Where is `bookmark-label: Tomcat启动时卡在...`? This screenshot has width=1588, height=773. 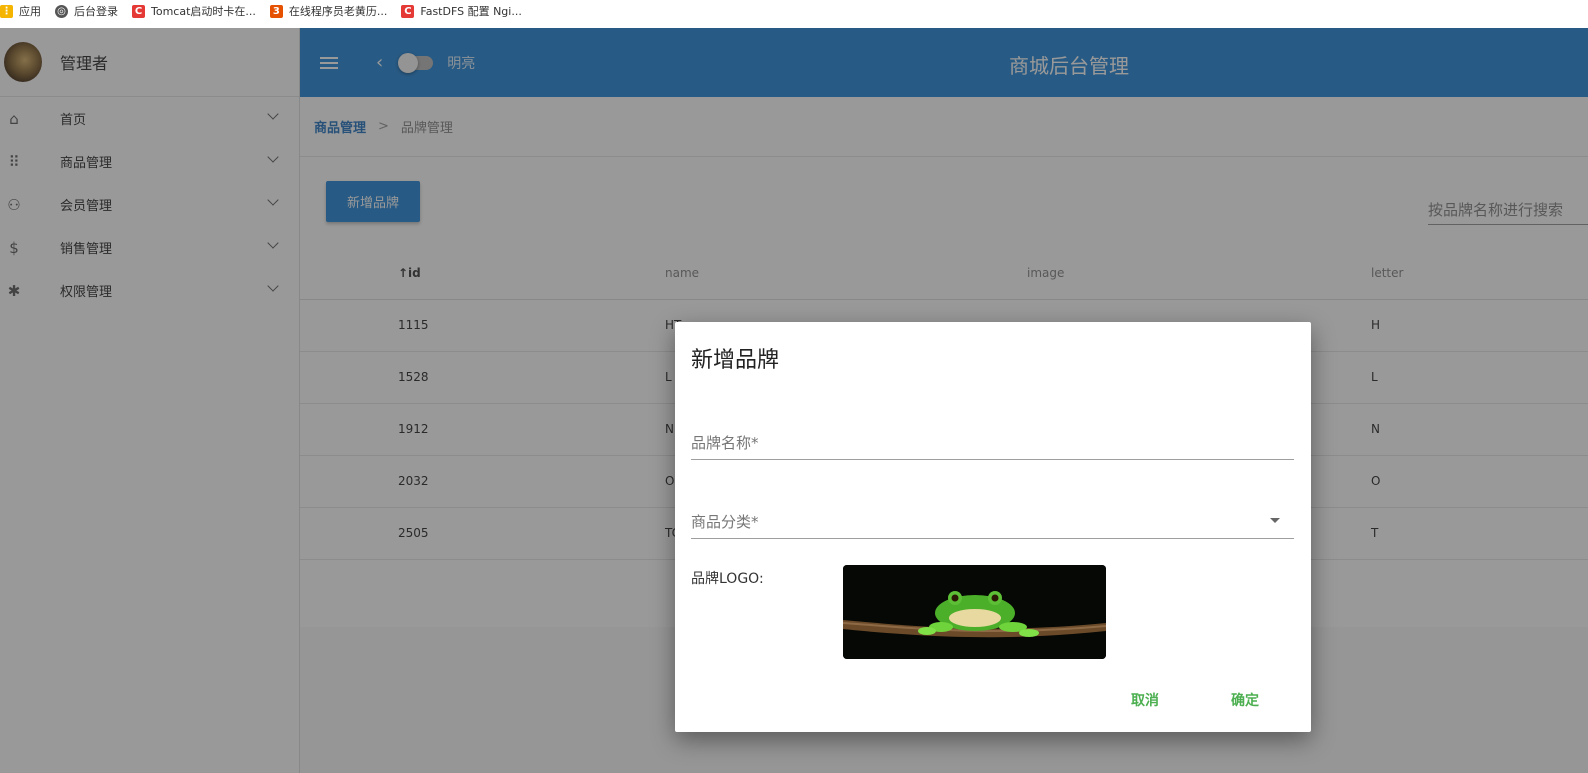
bookmark-label: Tomcat启动时卡在... is located at coordinates (203, 11).